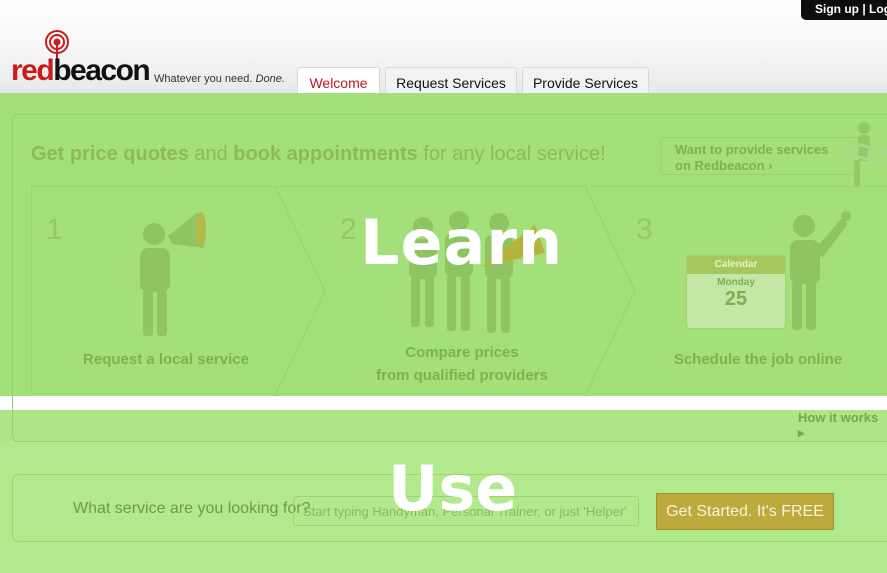  Describe the element at coordinates (211, 154) in the screenshot. I see `headline-and: and` at that location.